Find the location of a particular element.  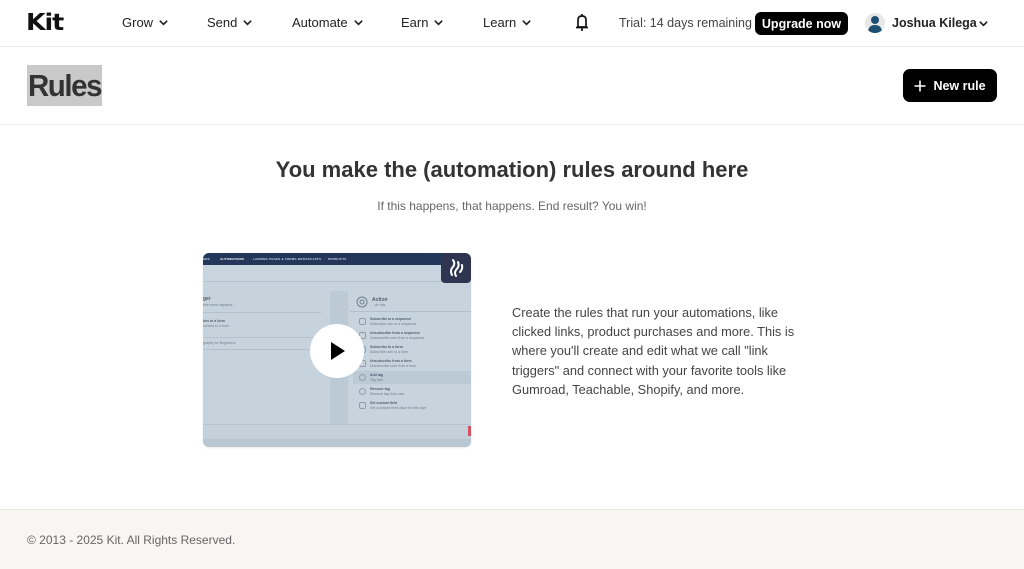

upgrade-now-button: Upgrade now is located at coordinates (801, 23).